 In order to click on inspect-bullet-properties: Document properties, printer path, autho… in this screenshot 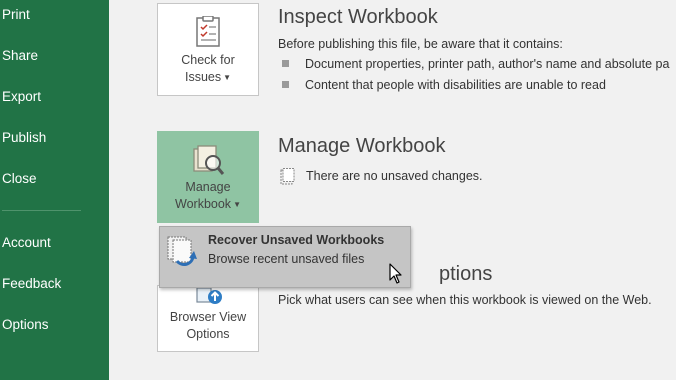, I will do `click(487, 64)`.